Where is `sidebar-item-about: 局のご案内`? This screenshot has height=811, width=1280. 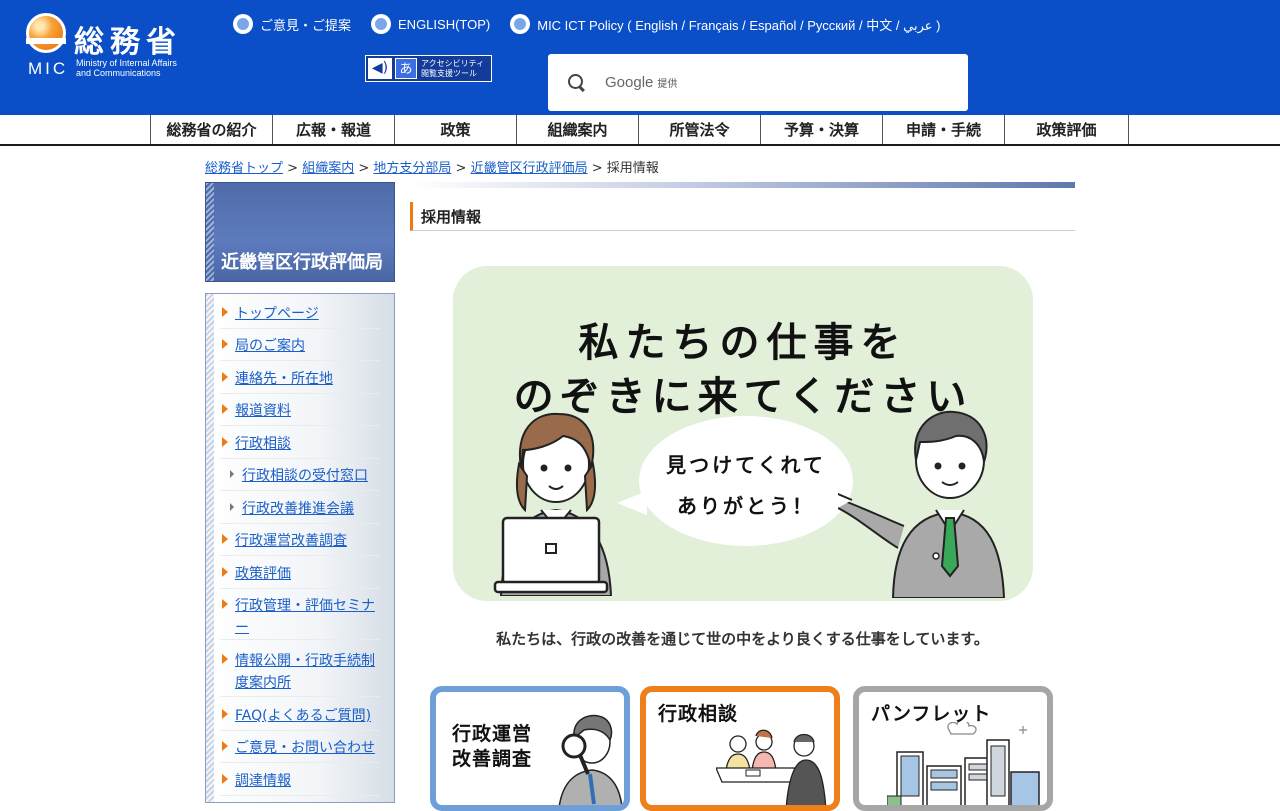
sidebar-item-about: 局のご案内 is located at coordinates (300, 346).